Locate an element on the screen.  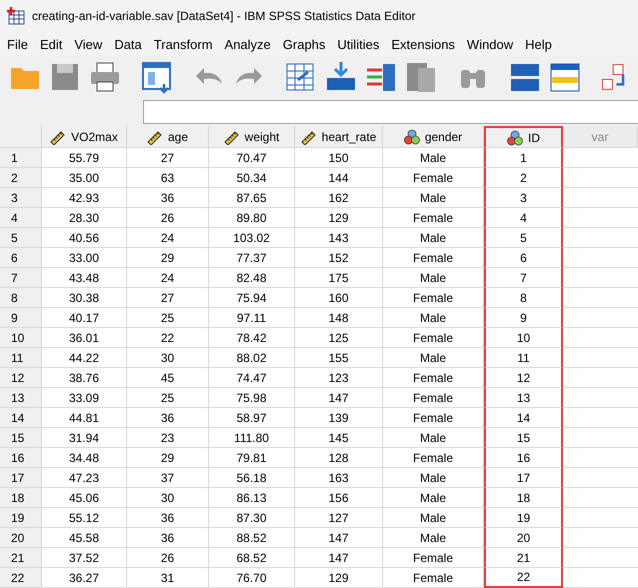
menu-item: Transform is located at coordinates (183, 44).